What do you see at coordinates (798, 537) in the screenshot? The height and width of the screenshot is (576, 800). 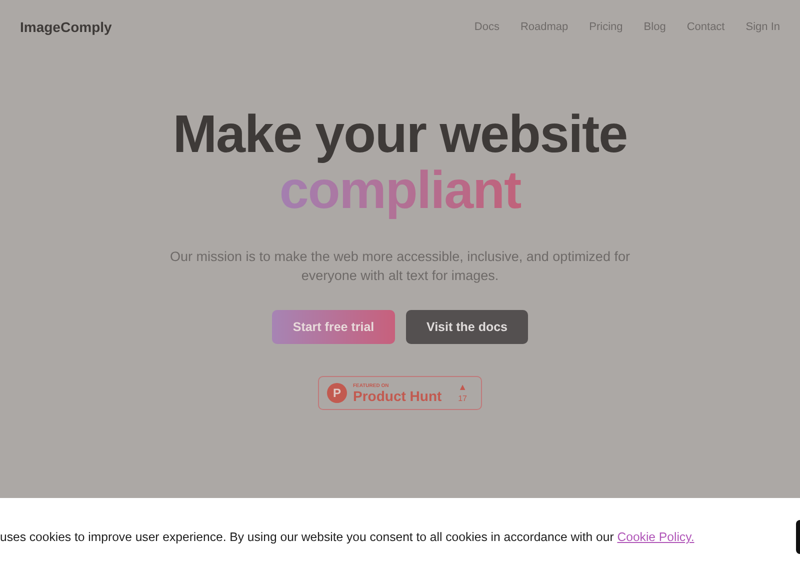 I see `accept-button` at bounding box center [798, 537].